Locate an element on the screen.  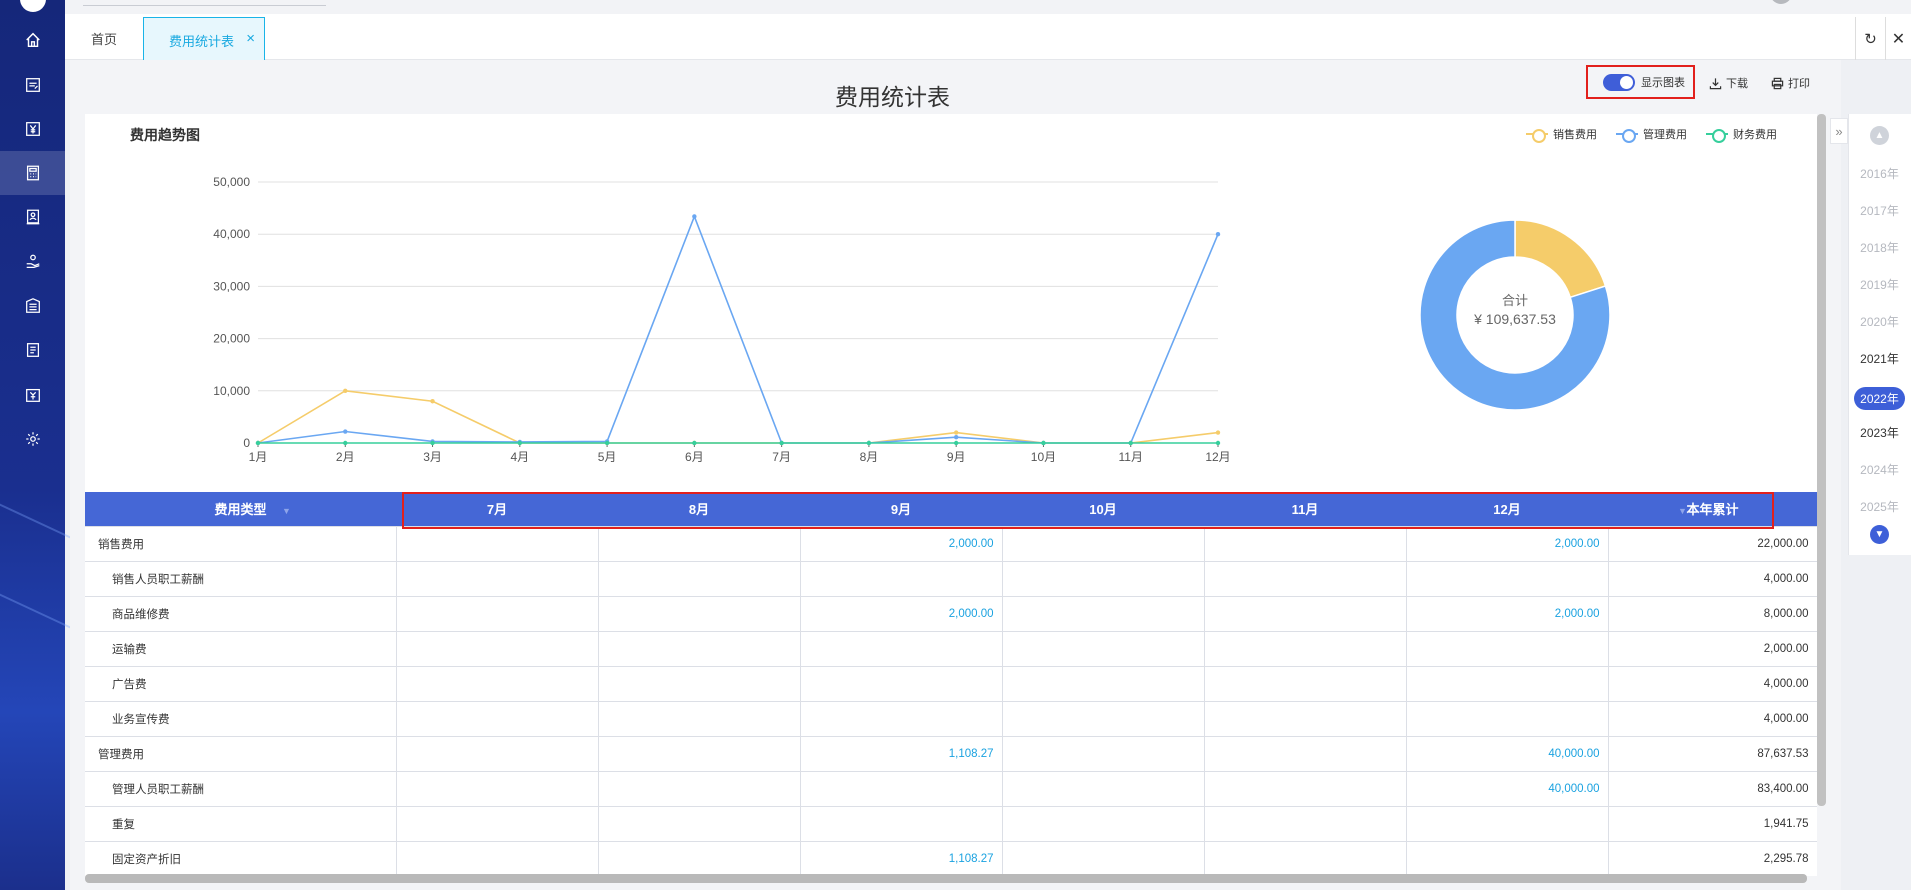
year-label: 2017年 is located at coordinates (1879, 211).